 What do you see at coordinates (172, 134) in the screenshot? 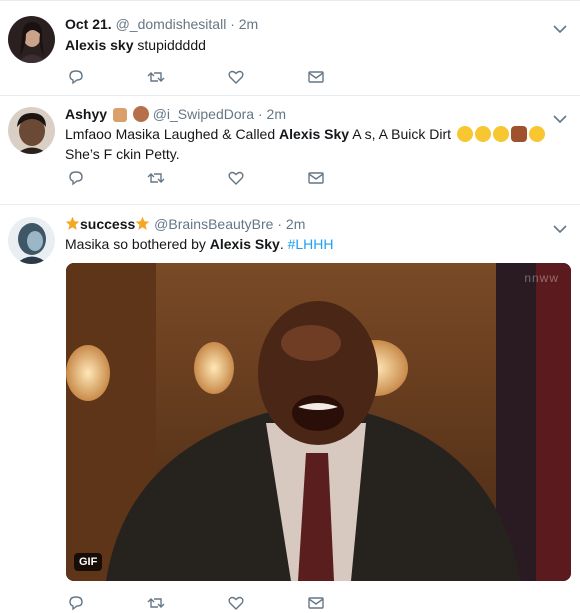
I see `tweet-text-body: Lmfaoo Masika Laughed & Called` at bounding box center [172, 134].